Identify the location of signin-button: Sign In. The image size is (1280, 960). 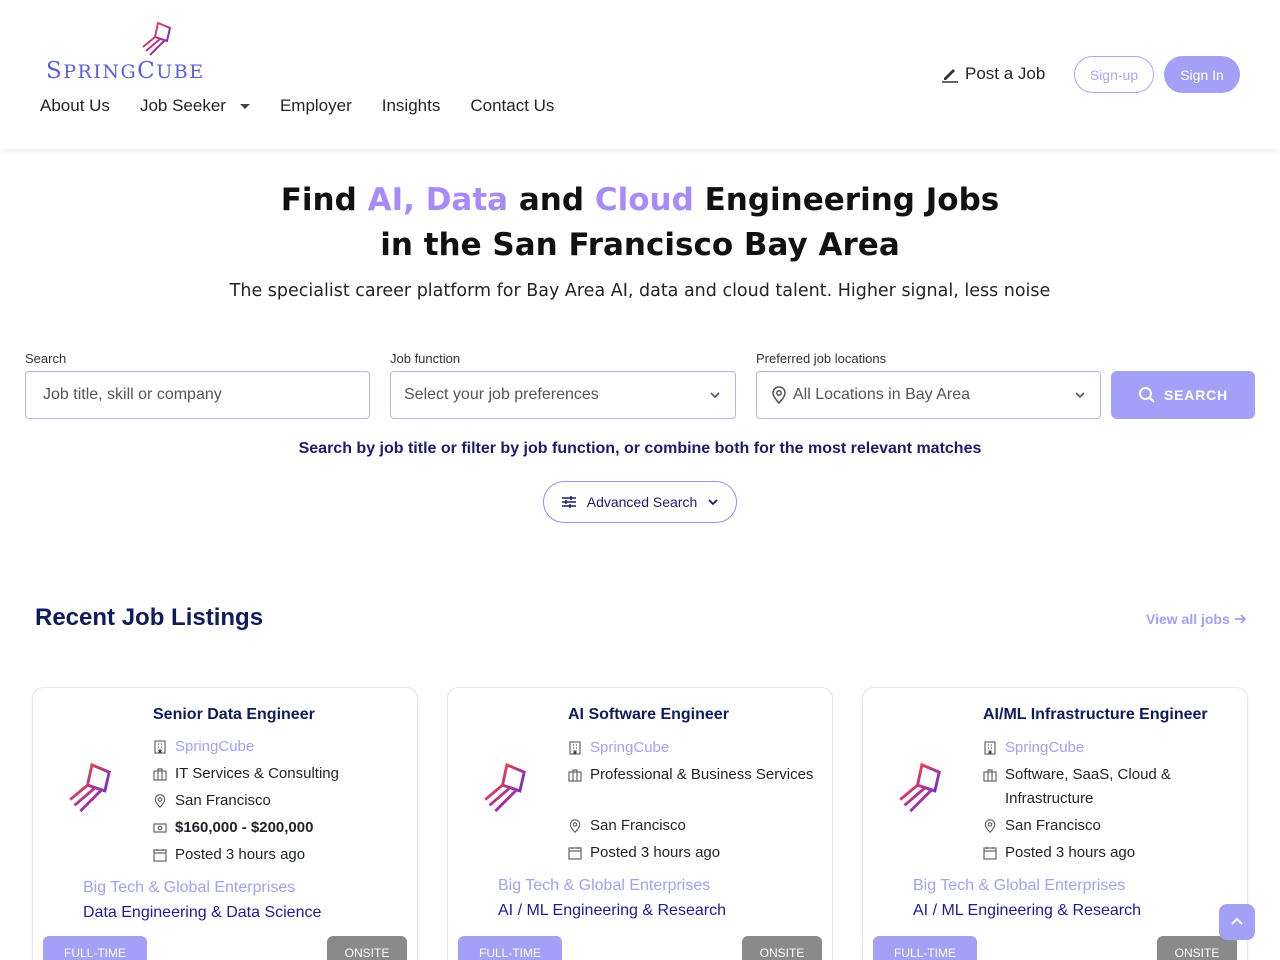
(1202, 74).